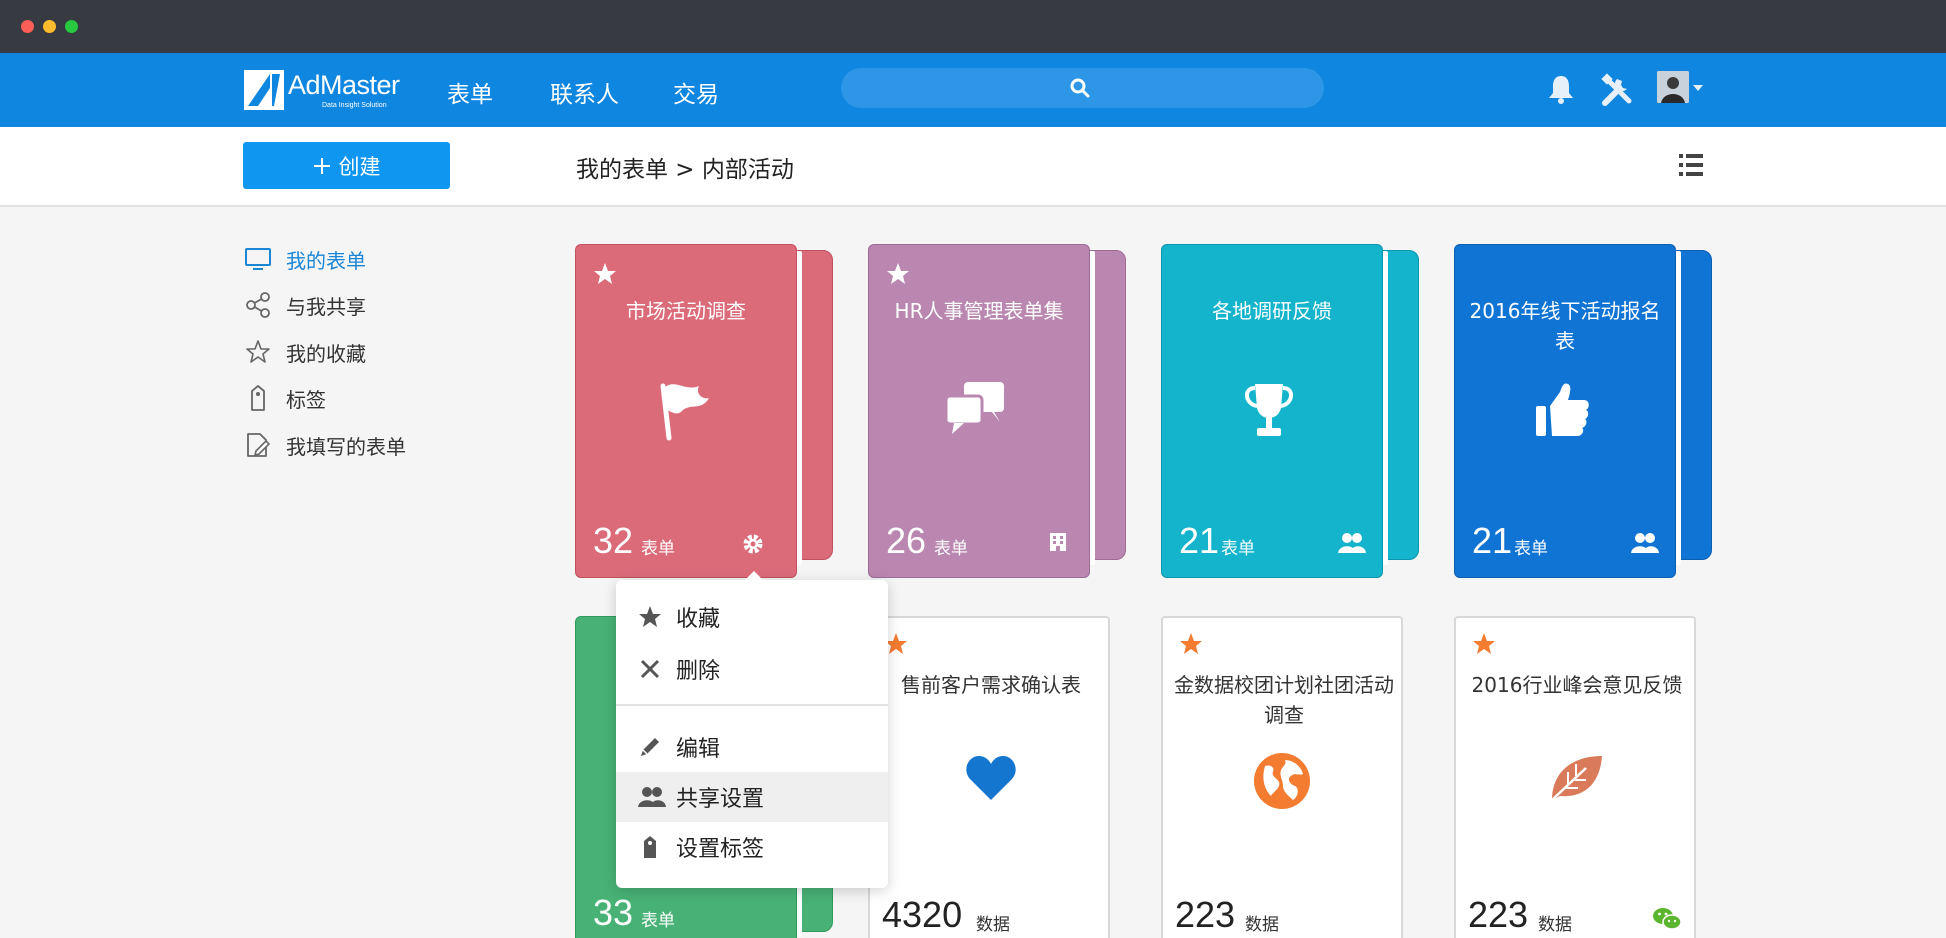 Image resolution: width=1946 pixels, height=938 pixels. What do you see at coordinates (306, 399) in the screenshot?
I see `sidebar-item-label: 标签` at bounding box center [306, 399].